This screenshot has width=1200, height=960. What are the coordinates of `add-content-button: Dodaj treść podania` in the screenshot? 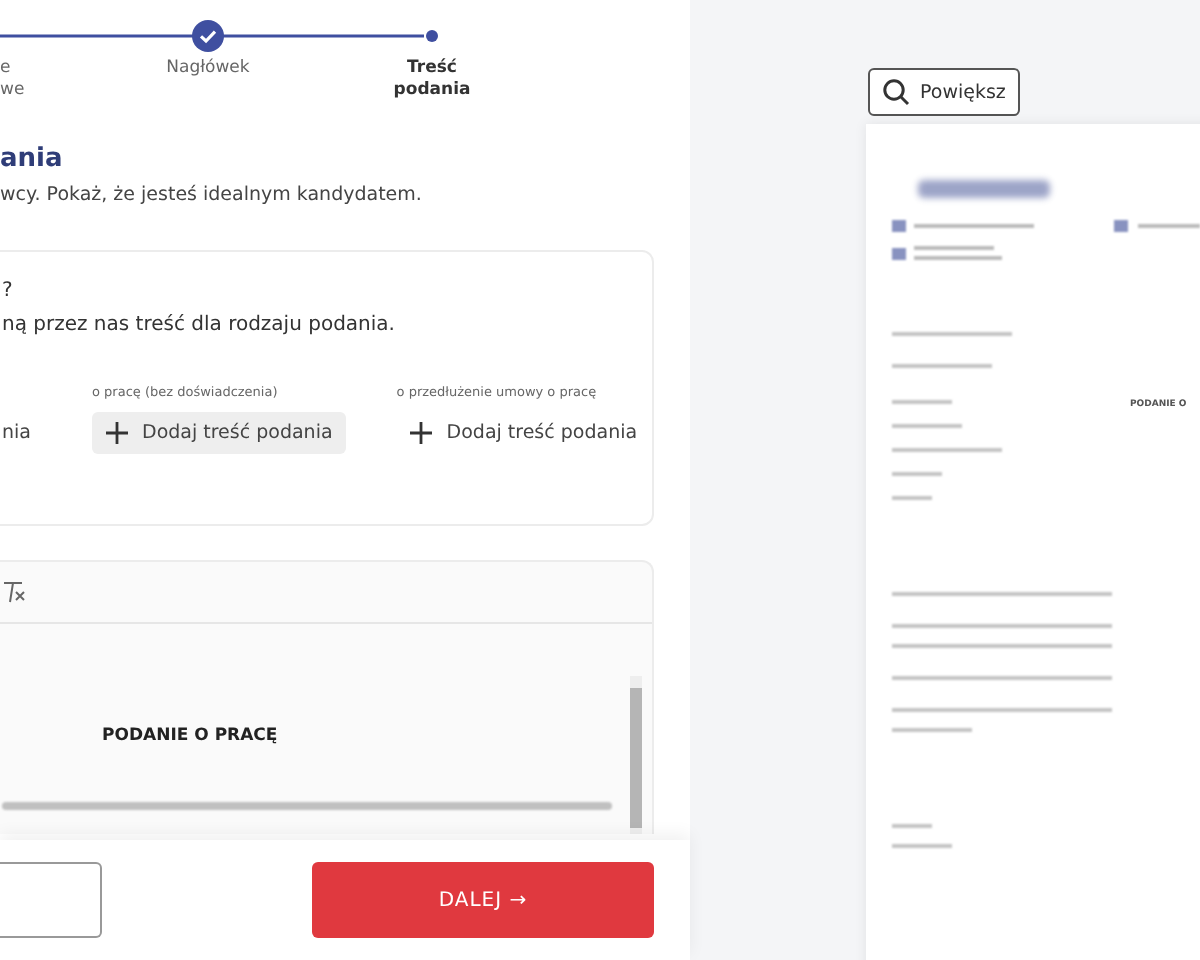 It's located at (219, 433).